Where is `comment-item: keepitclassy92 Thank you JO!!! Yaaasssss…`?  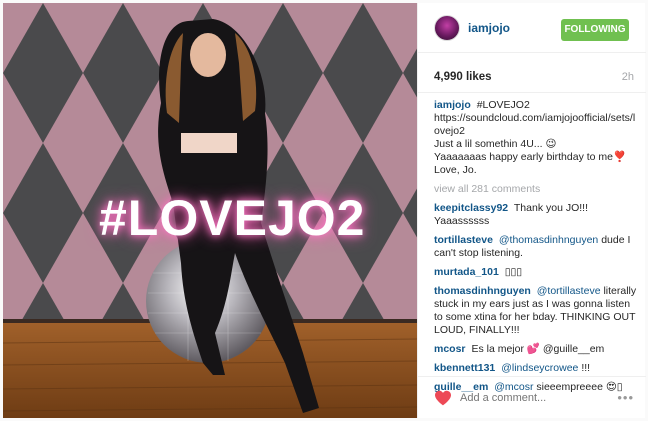
comment-item: keepitclassy92 Thank you JO!!! Yaaasssss… is located at coordinates (536, 215).